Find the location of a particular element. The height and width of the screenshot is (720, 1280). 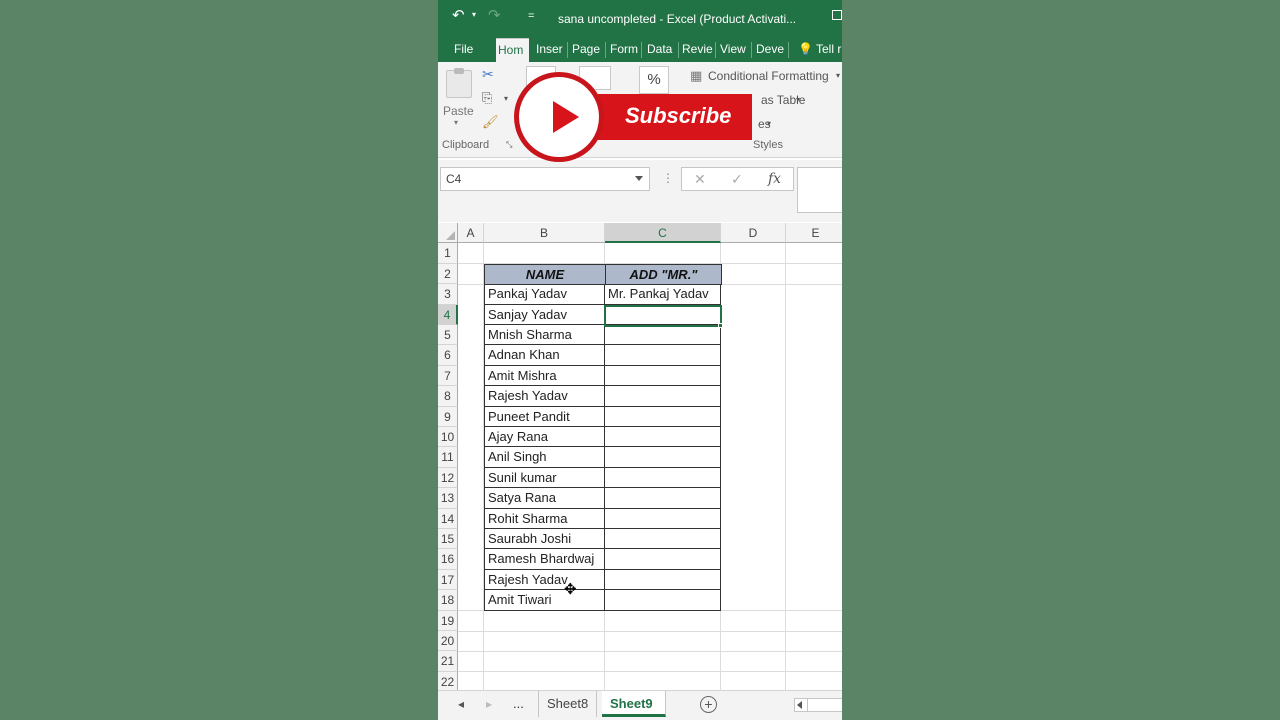

row-header-20: 20 is located at coordinates (448, 641).